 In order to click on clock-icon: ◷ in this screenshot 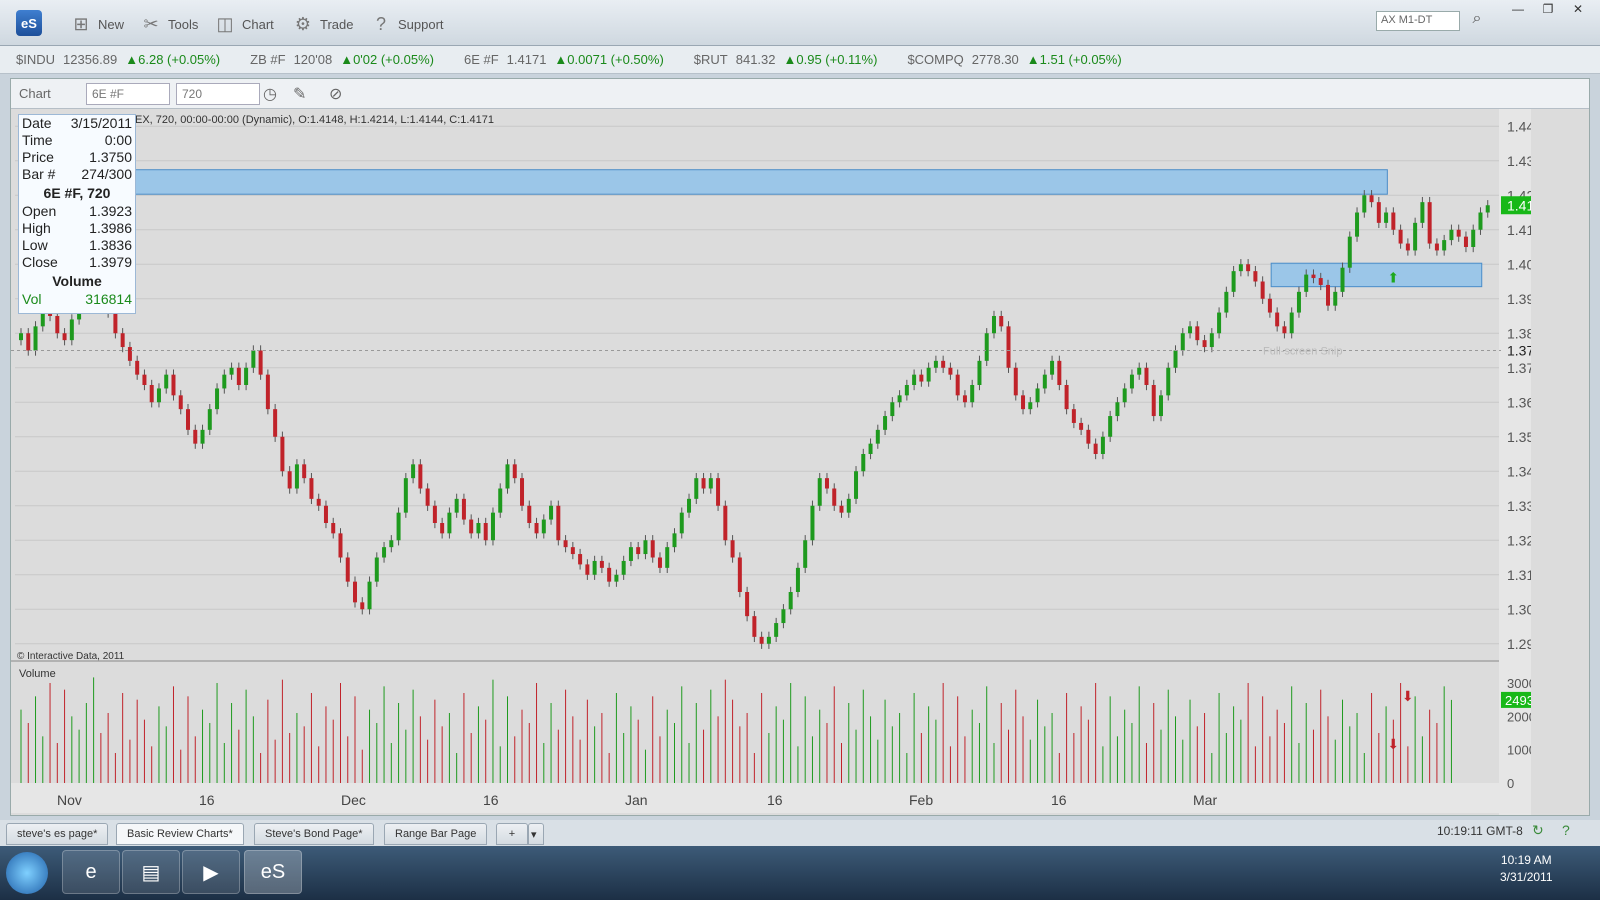, I will do `click(270, 94)`.